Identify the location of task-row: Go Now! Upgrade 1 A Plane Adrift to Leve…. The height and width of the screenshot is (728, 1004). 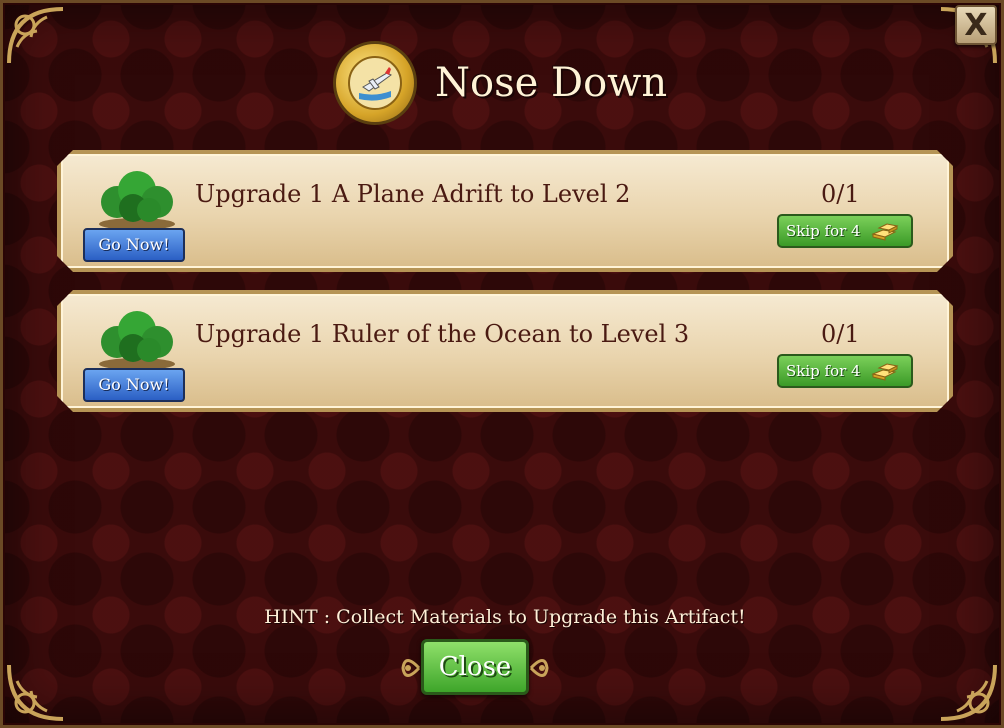
(505, 211).